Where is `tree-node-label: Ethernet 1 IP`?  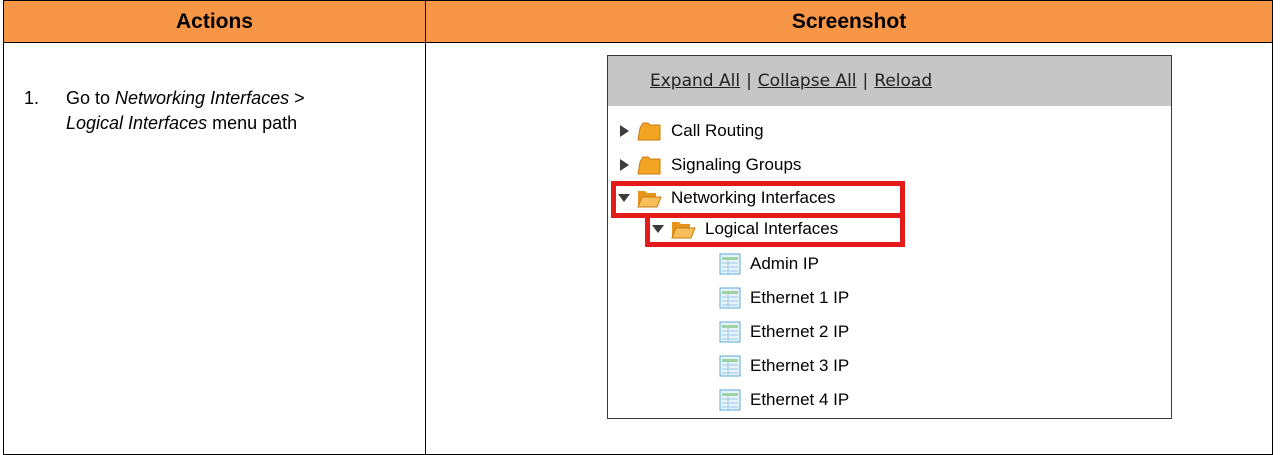
tree-node-label: Ethernet 1 IP is located at coordinates (800, 297).